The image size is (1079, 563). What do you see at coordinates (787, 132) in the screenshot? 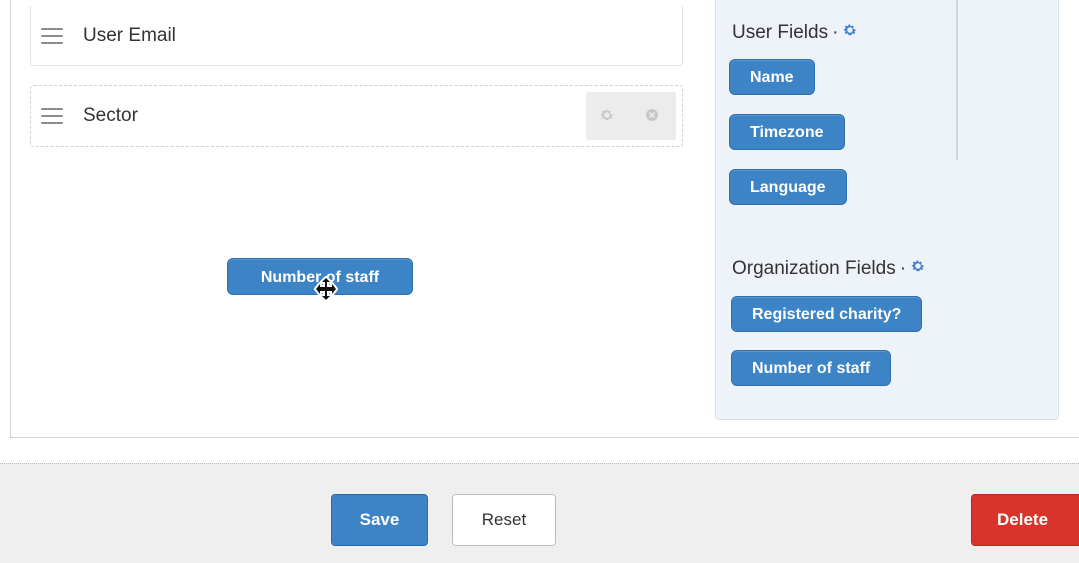
I see `field-tag-timezone: Timezone` at bounding box center [787, 132].